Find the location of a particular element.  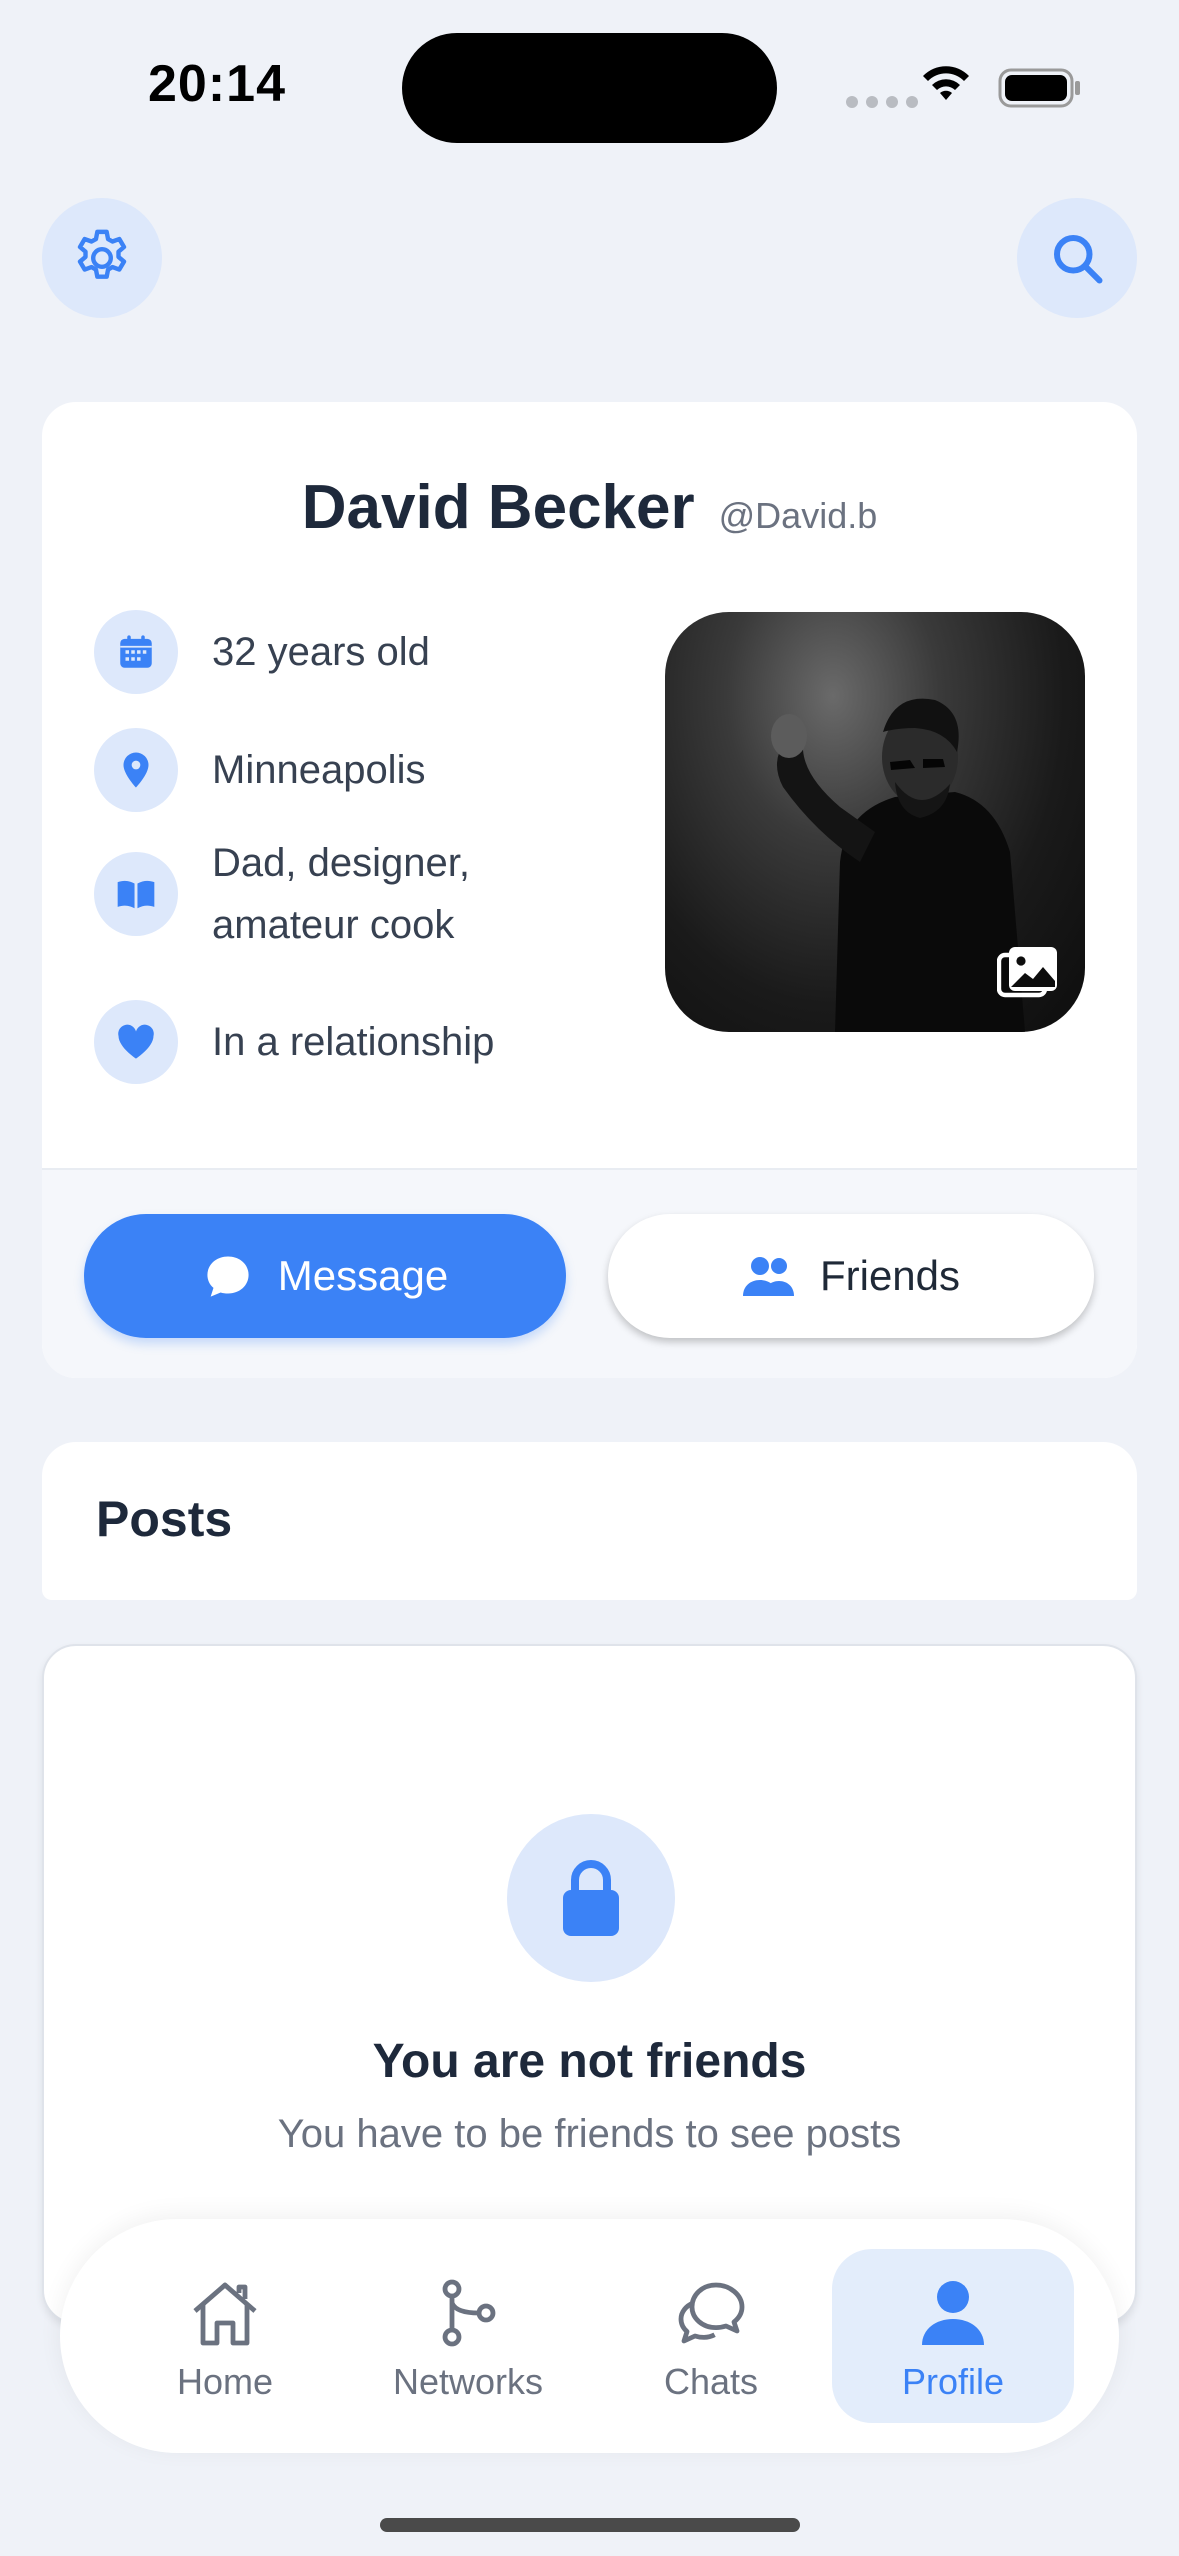

book-icon is located at coordinates (136, 894).